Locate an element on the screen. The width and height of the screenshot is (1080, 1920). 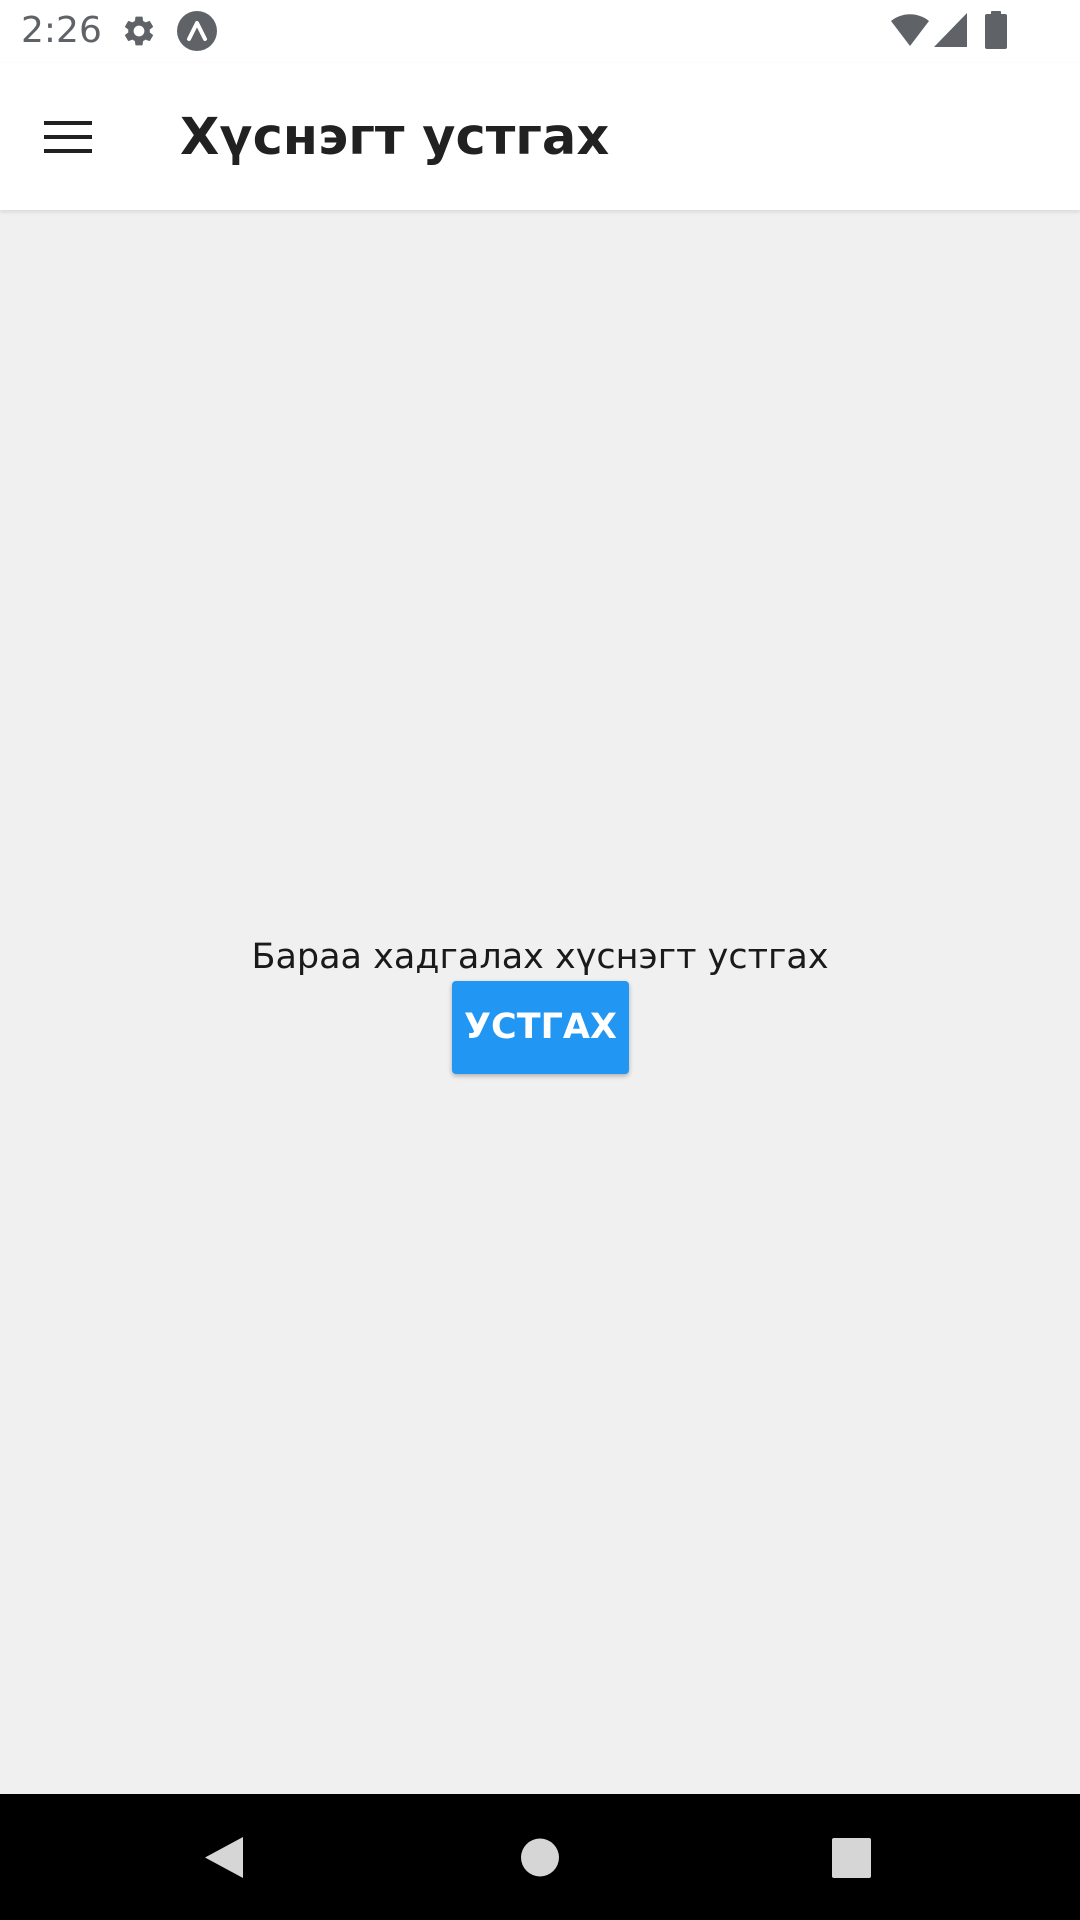
navigation-bar is located at coordinates (540, 1857).